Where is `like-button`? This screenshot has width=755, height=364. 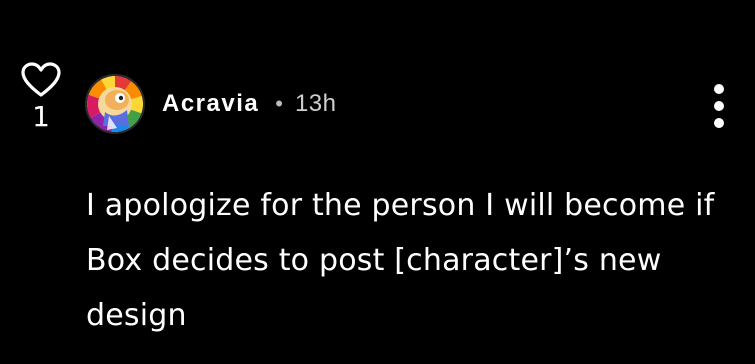
like-button is located at coordinates (41, 80).